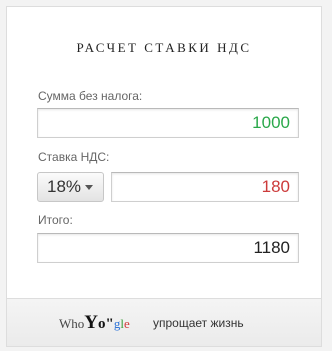 The height and width of the screenshot is (351, 332). Describe the element at coordinates (55, 220) in the screenshot. I see `total-label: Итого:` at that location.